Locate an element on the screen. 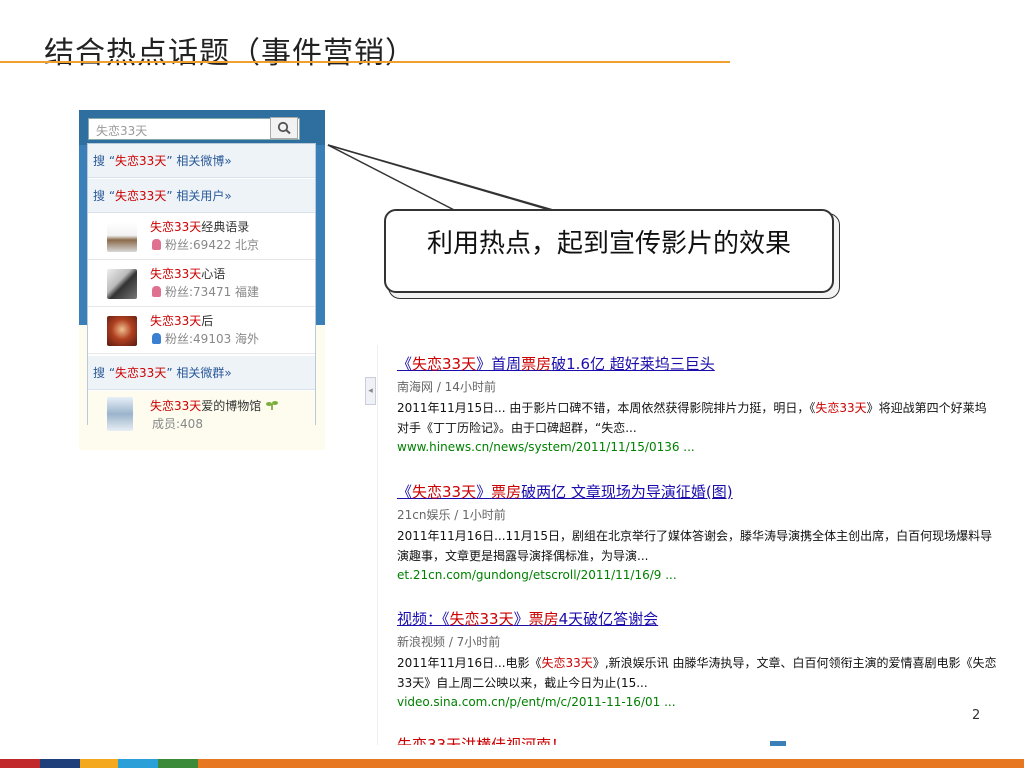  footer-strip-blue is located at coordinates (138, 763).